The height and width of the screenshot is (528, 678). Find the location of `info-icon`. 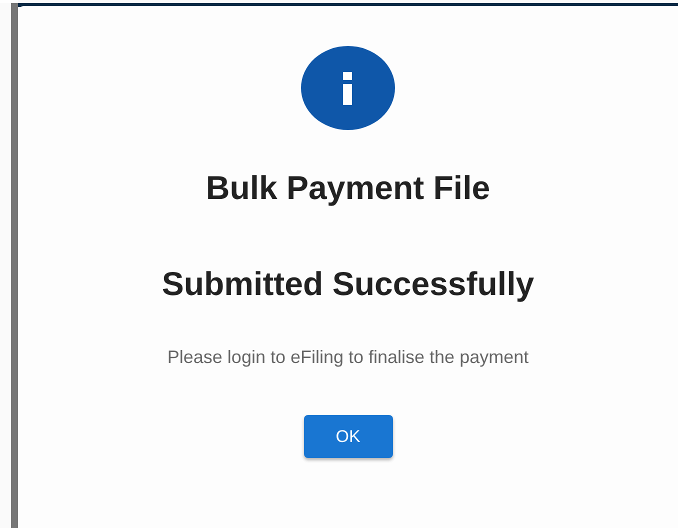

info-icon is located at coordinates (348, 88).